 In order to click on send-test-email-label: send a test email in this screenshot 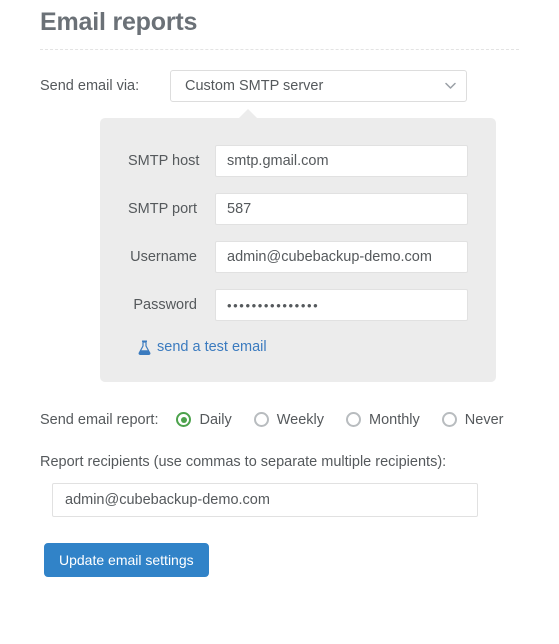, I will do `click(212, 347)`.